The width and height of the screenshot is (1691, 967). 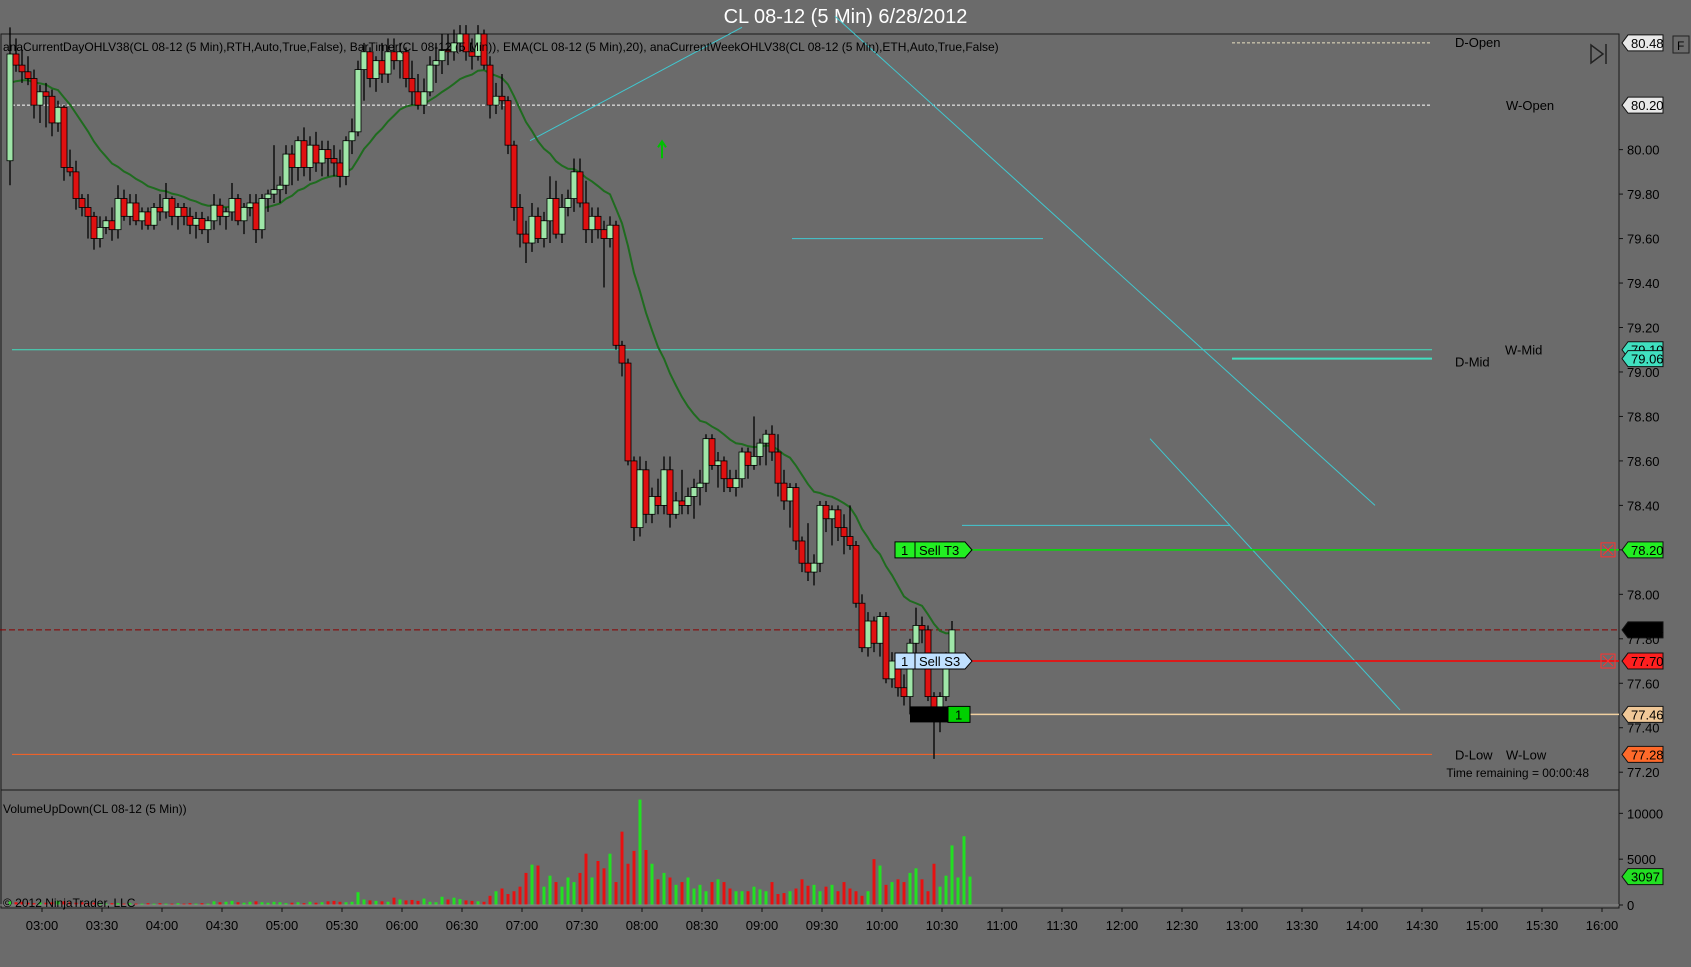 I want to click on position-qty-text: 1, so click(x=958, y=714).